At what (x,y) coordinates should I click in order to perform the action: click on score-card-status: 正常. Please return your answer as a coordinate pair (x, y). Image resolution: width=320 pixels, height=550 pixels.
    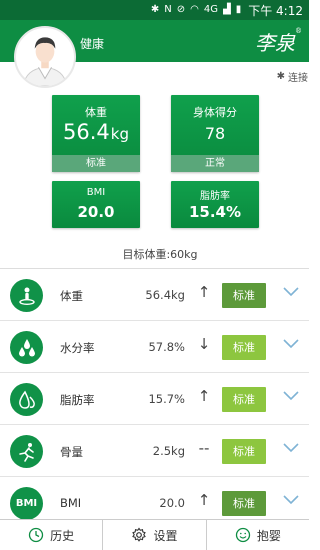
    Looking at the image, I should click on (215, 163).